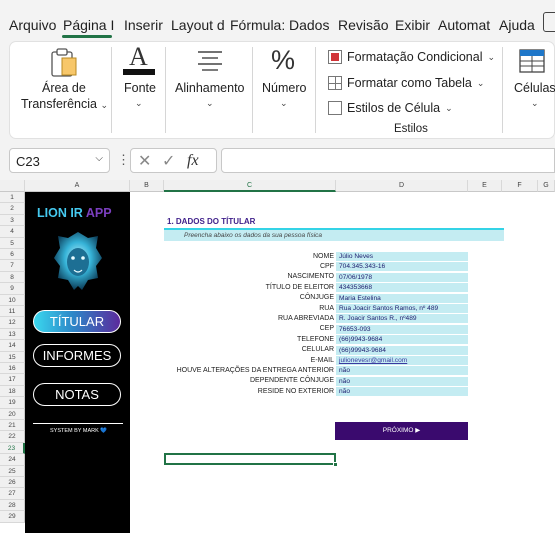 The image size is (555, 533). I want to click on tab-exibir: Exibir, so click(412, 25).